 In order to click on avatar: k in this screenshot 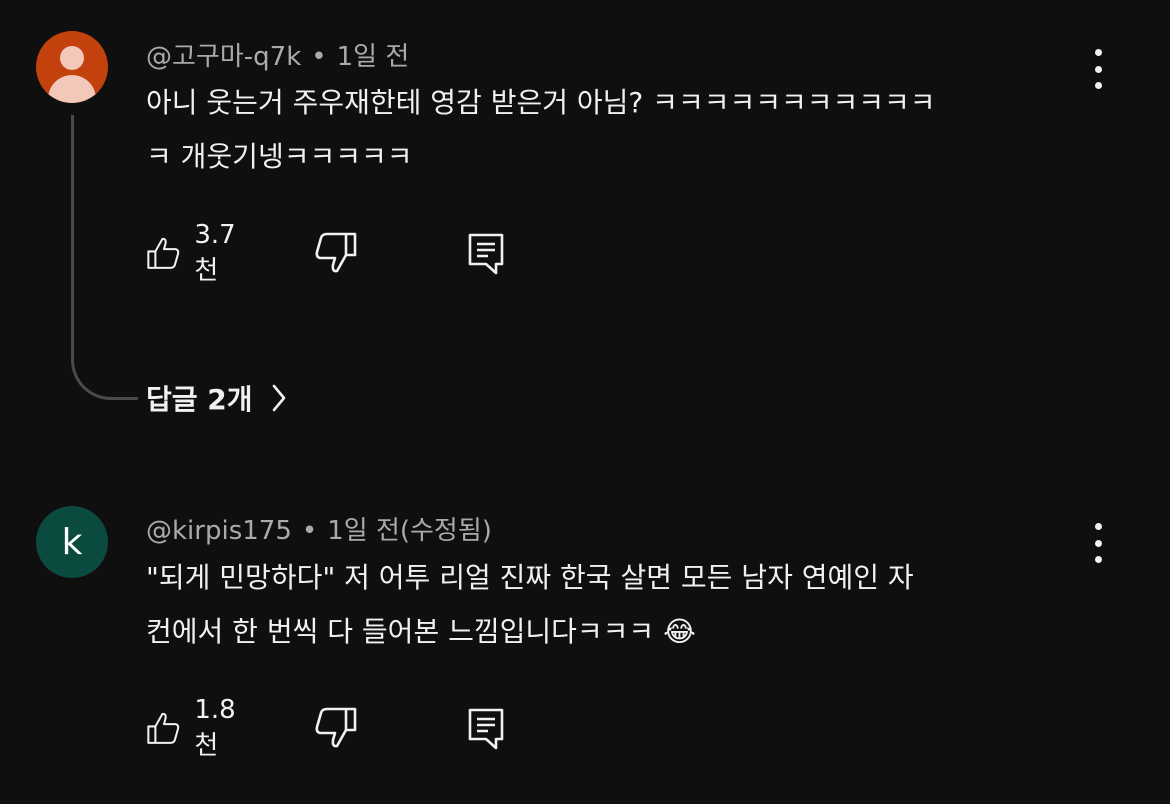, I will do `click(72, 542)`.